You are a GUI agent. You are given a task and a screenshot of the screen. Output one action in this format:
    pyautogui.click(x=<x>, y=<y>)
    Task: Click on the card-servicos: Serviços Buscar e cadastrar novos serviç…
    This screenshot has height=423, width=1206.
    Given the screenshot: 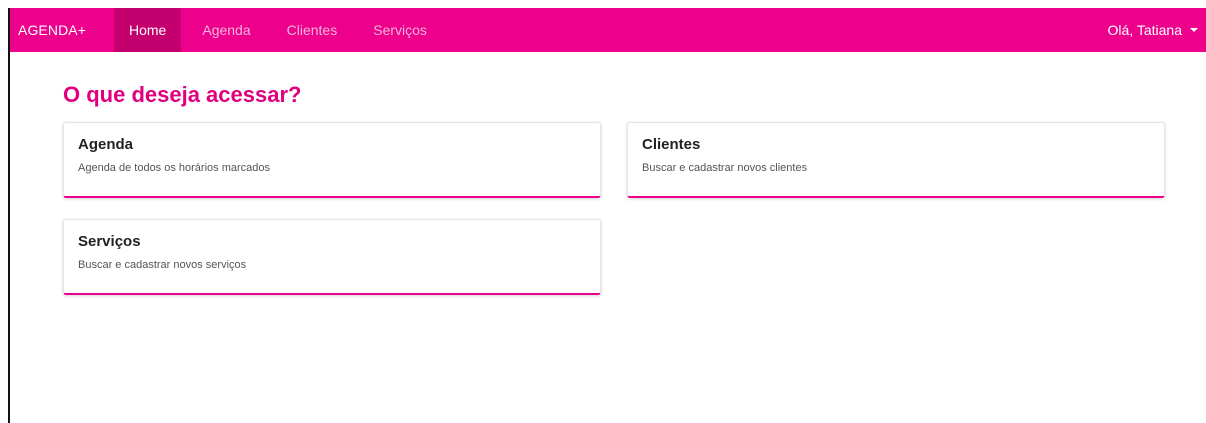 What is the action you would take?
    pyautogui.click(x=332, y=257)
    